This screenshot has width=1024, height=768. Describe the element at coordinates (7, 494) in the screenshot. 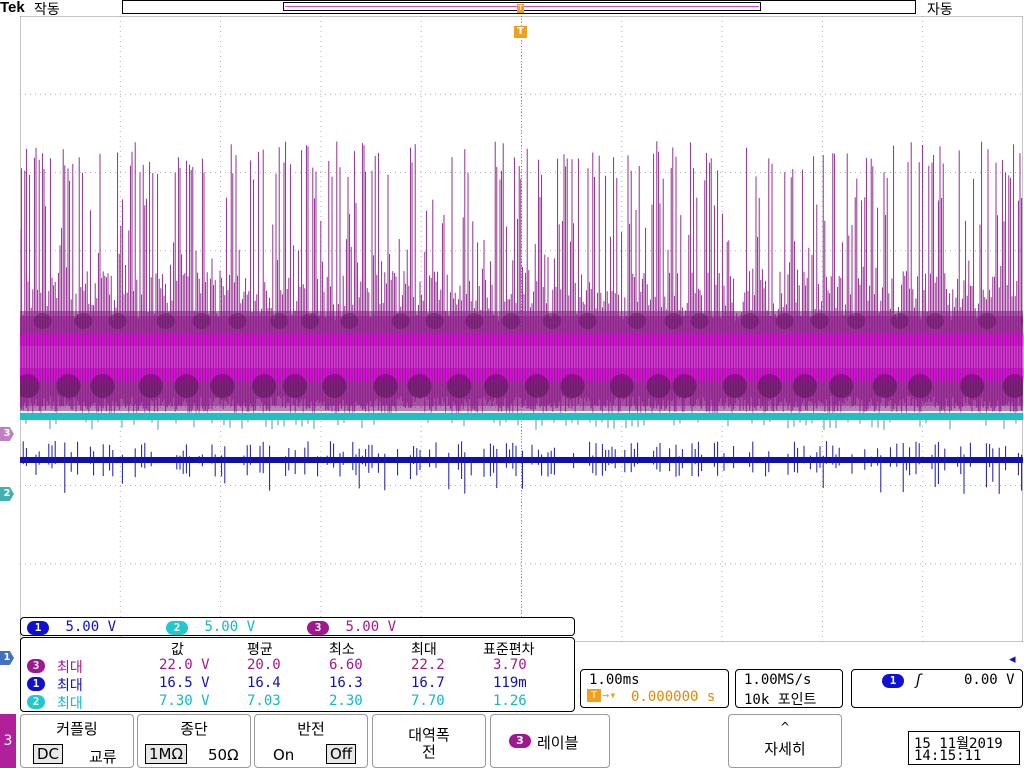

I see `ch2-ground-marker: 2` at that location.